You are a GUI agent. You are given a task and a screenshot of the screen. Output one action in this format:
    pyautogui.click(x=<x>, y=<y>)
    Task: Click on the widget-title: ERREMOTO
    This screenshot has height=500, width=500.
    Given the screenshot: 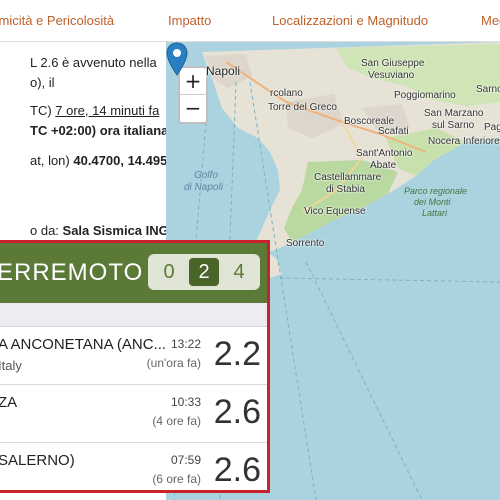 What is the action you would take?
    pyautogui.click(x=72, y=272)
    